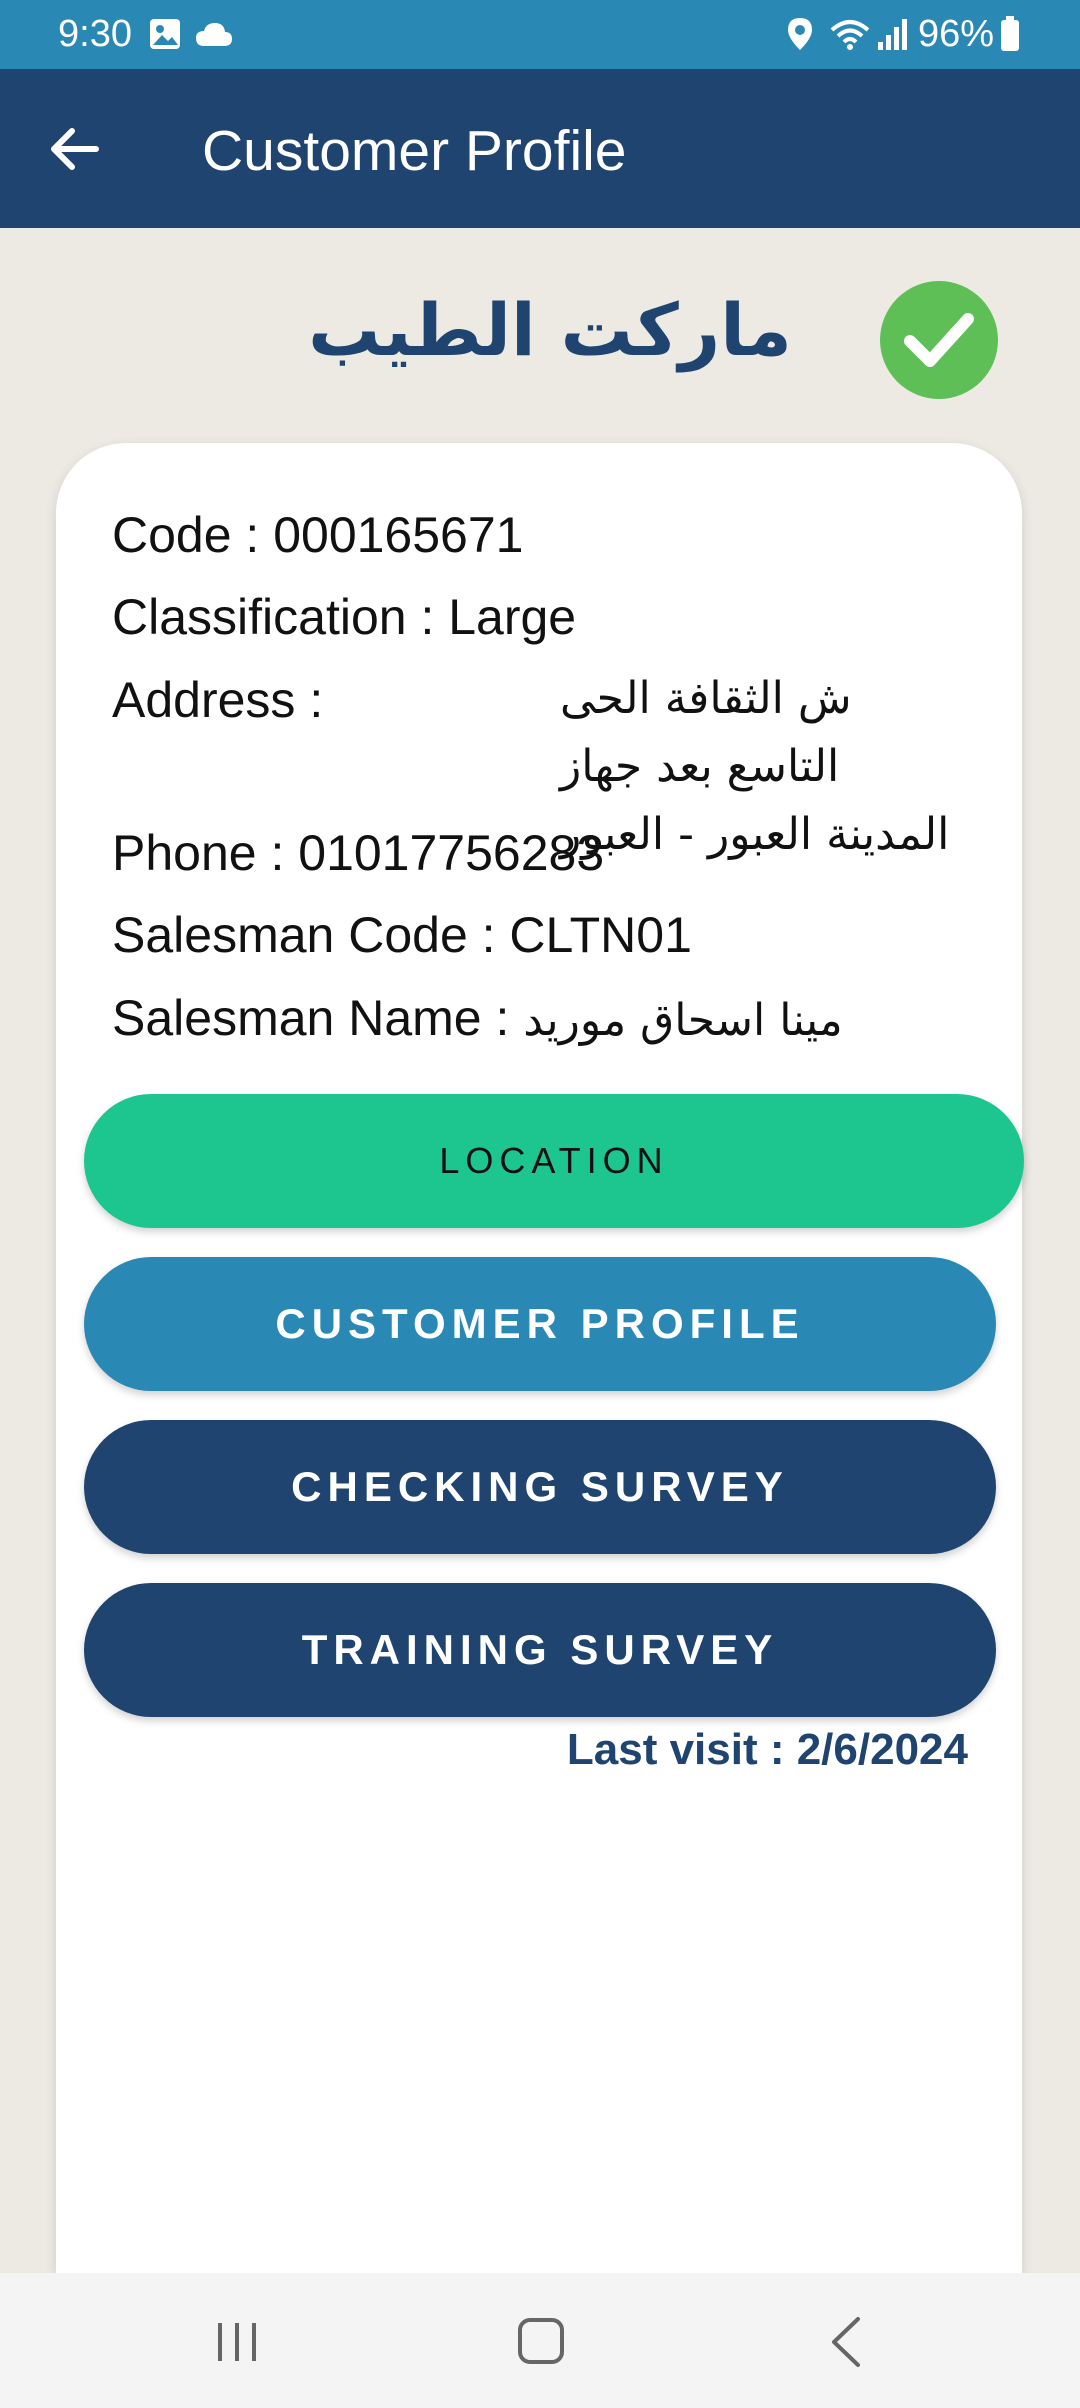 This screenshot has height=2408, width=1080. Describe the element at coordinates (165, 34) in the screenshot. I see `image-icon` at that location.